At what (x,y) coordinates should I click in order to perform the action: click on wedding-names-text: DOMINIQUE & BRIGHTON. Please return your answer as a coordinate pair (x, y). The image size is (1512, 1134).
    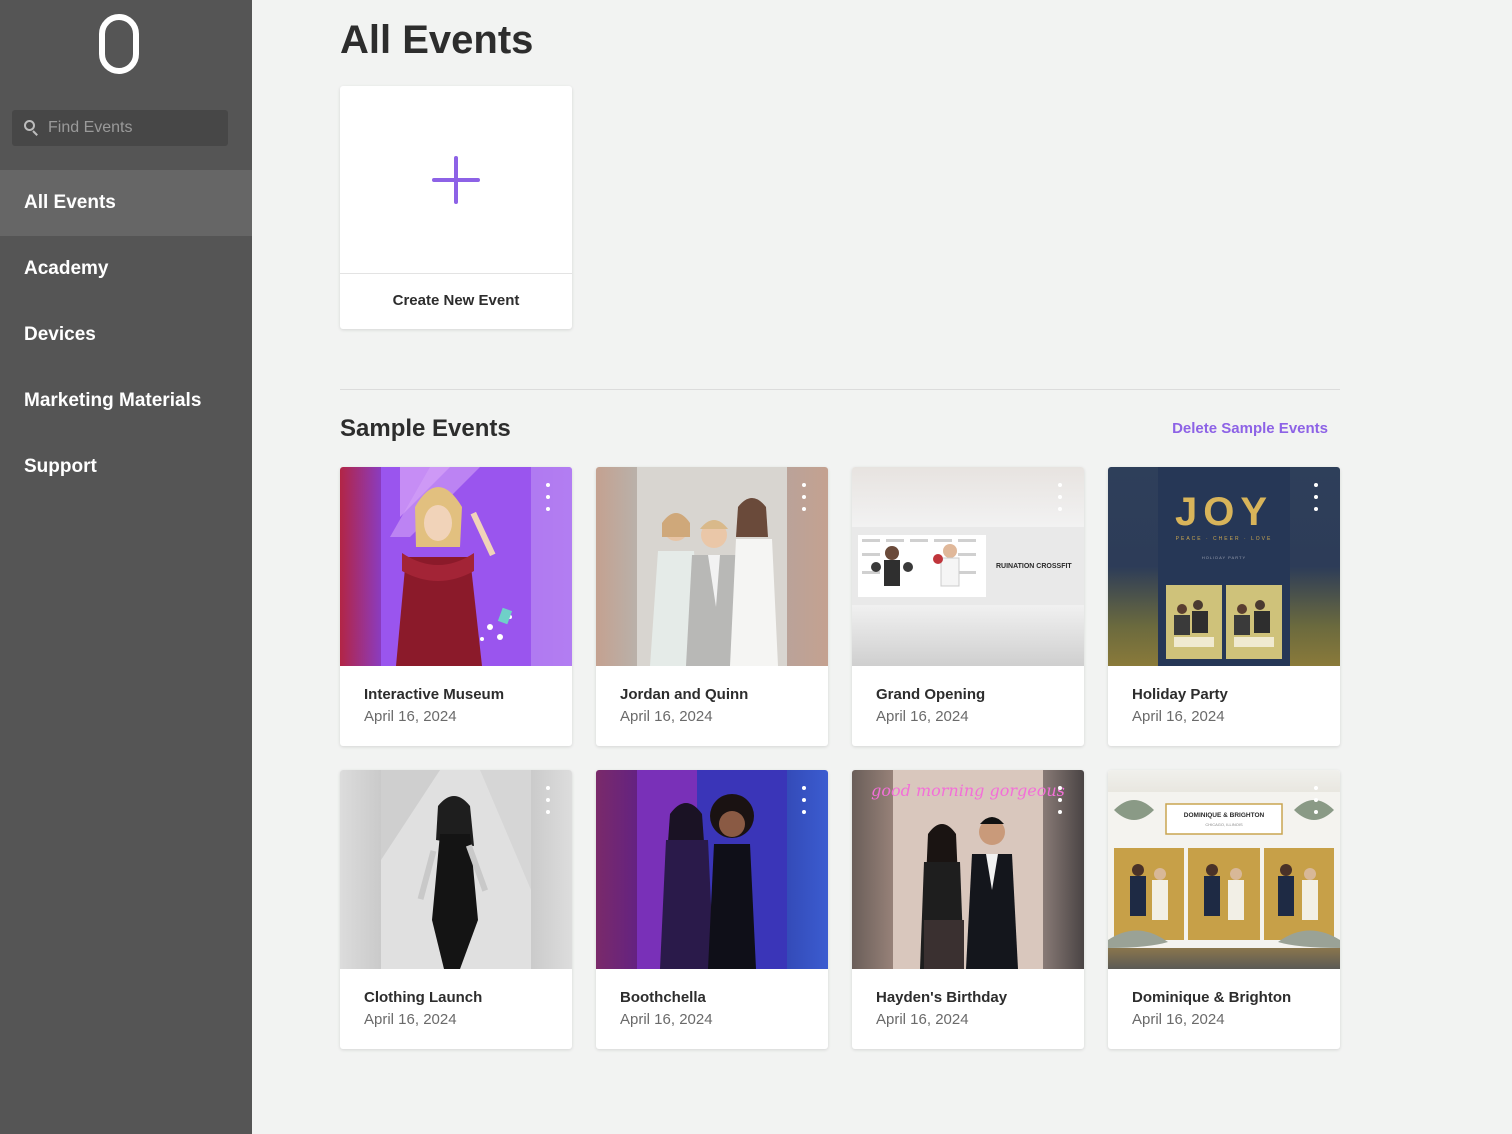
    Looking at the image, I should click on (1224, 815).